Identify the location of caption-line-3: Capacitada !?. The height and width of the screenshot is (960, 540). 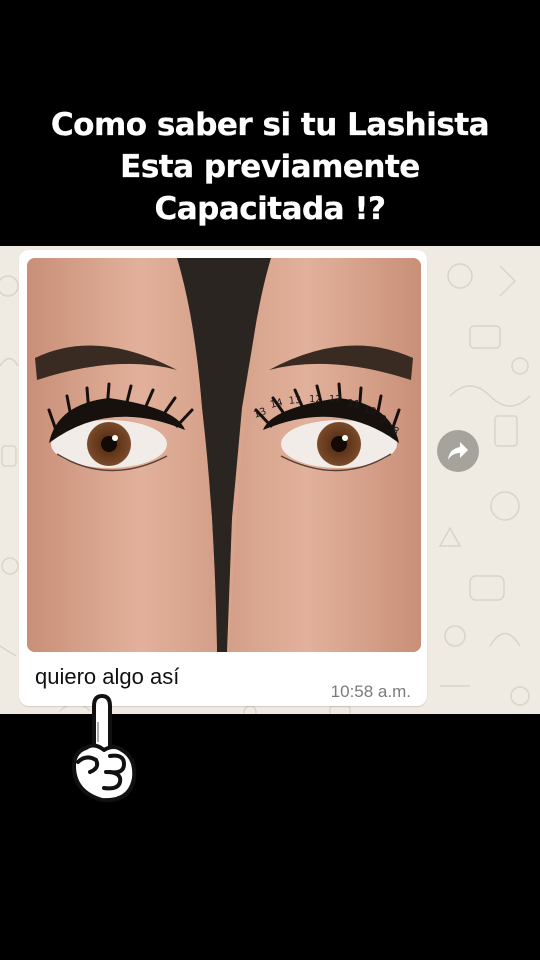
(270, 209).